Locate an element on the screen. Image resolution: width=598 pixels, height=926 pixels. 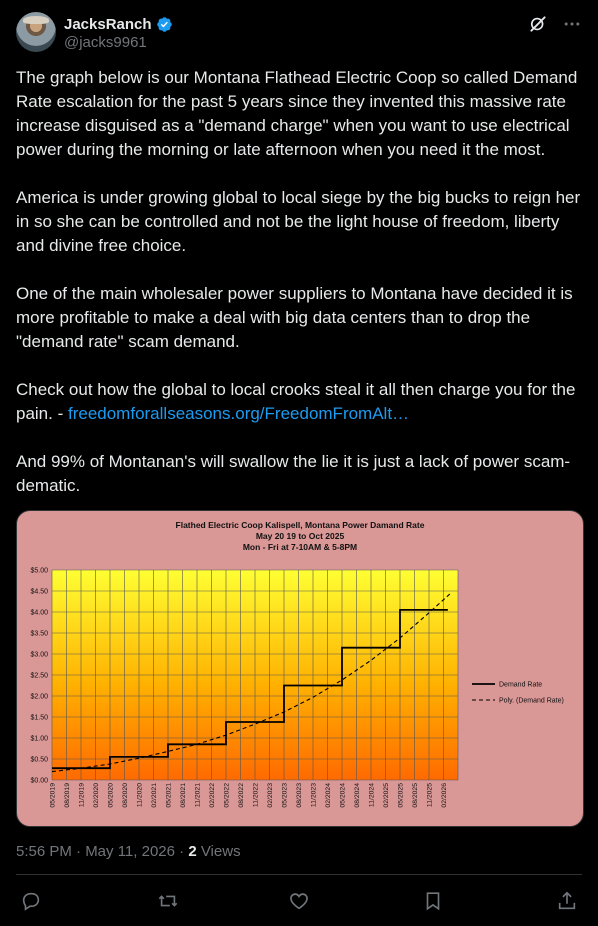
tweet-meta: 5:56 PM · May 11, 2026 · 2 Views is located at coordinates (128, 851).